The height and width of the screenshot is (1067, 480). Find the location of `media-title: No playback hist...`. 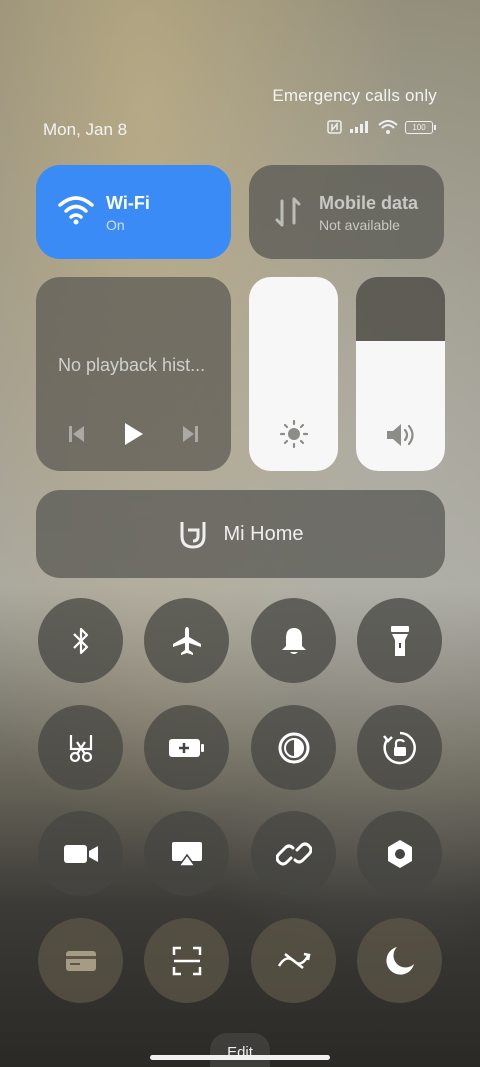

media-title: No playback hist... is located at coordinates (132, 365).